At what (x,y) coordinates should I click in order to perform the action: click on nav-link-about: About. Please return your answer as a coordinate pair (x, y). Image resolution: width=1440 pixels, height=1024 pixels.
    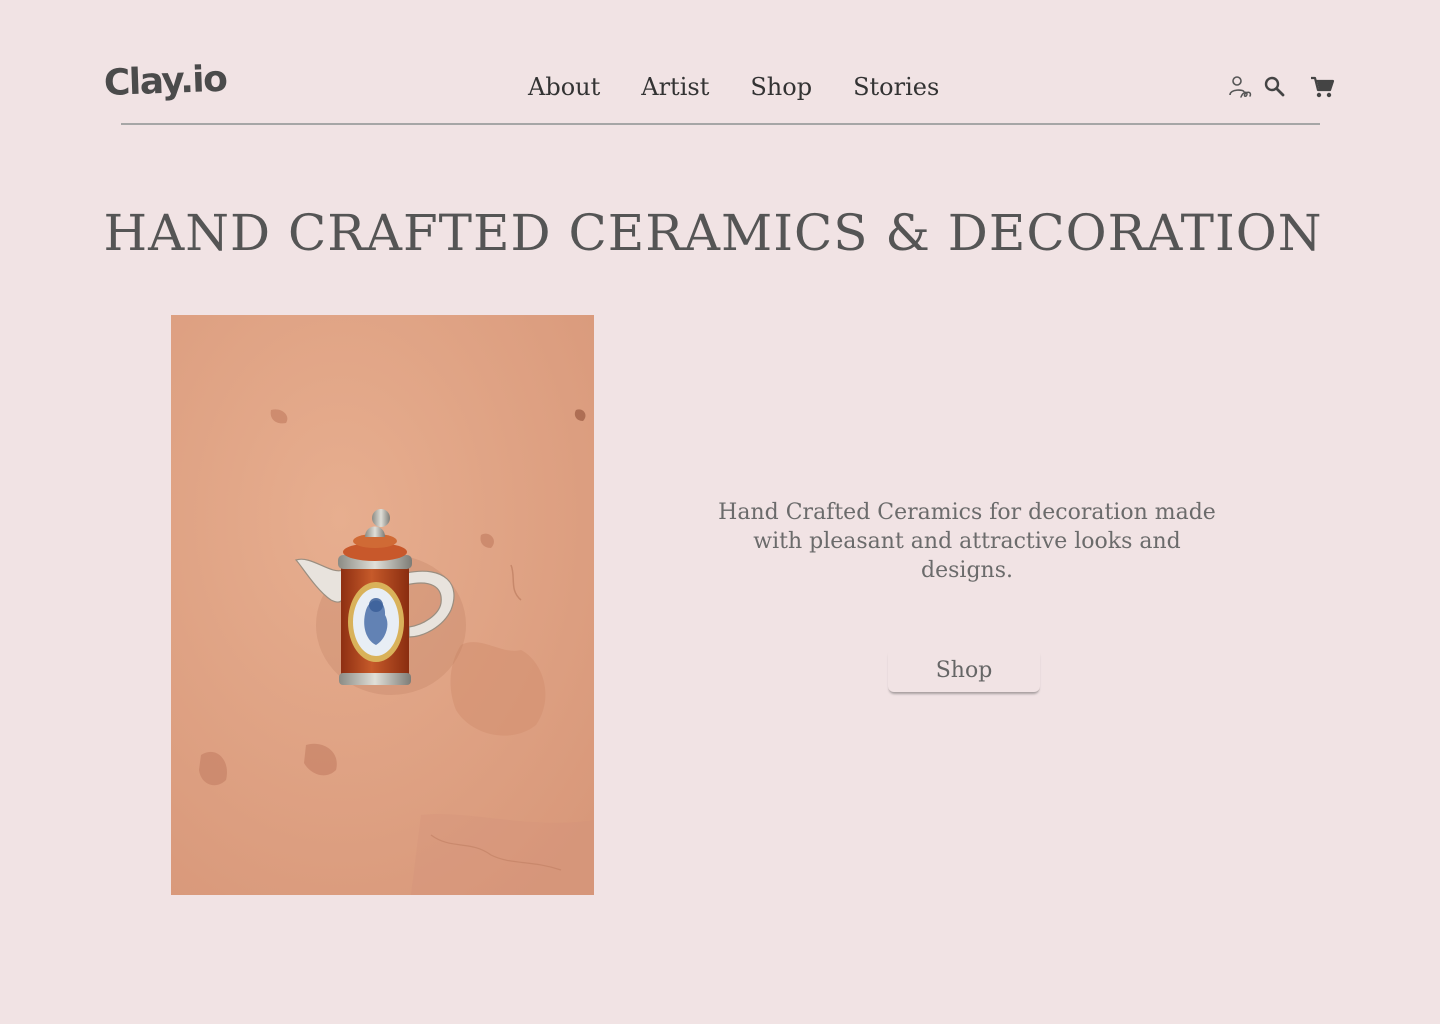
    Looking at the image, I should click on (564, 87).